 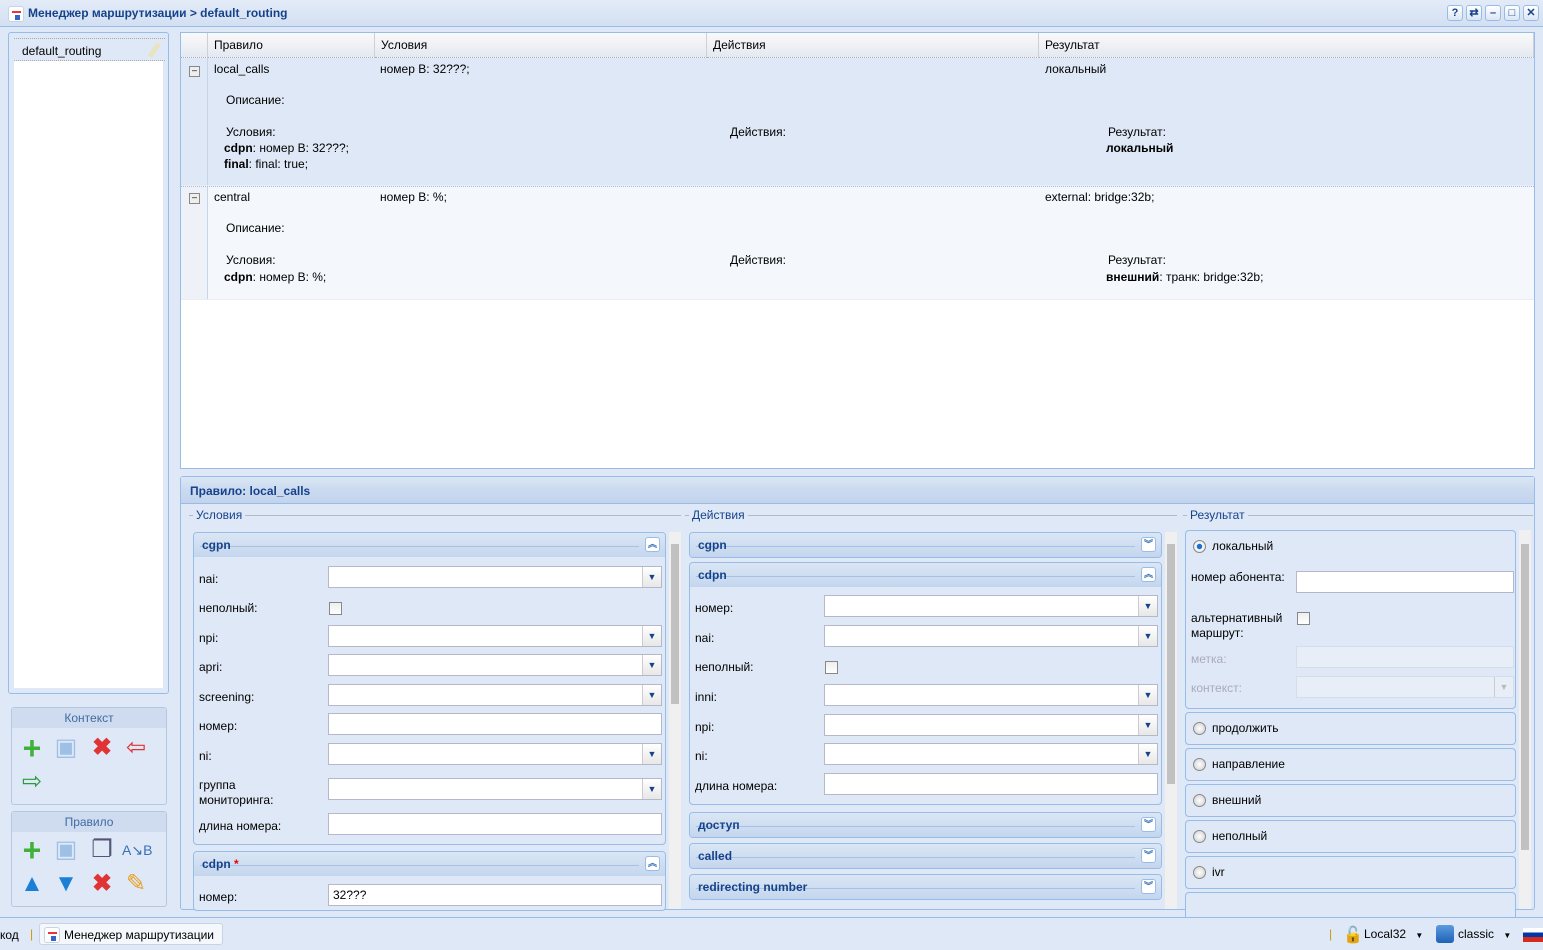 What do you see at coordinates (1303, 618) in the screenshot?
I see `alt-route-checkbox` at bounding box center [1303, 618].